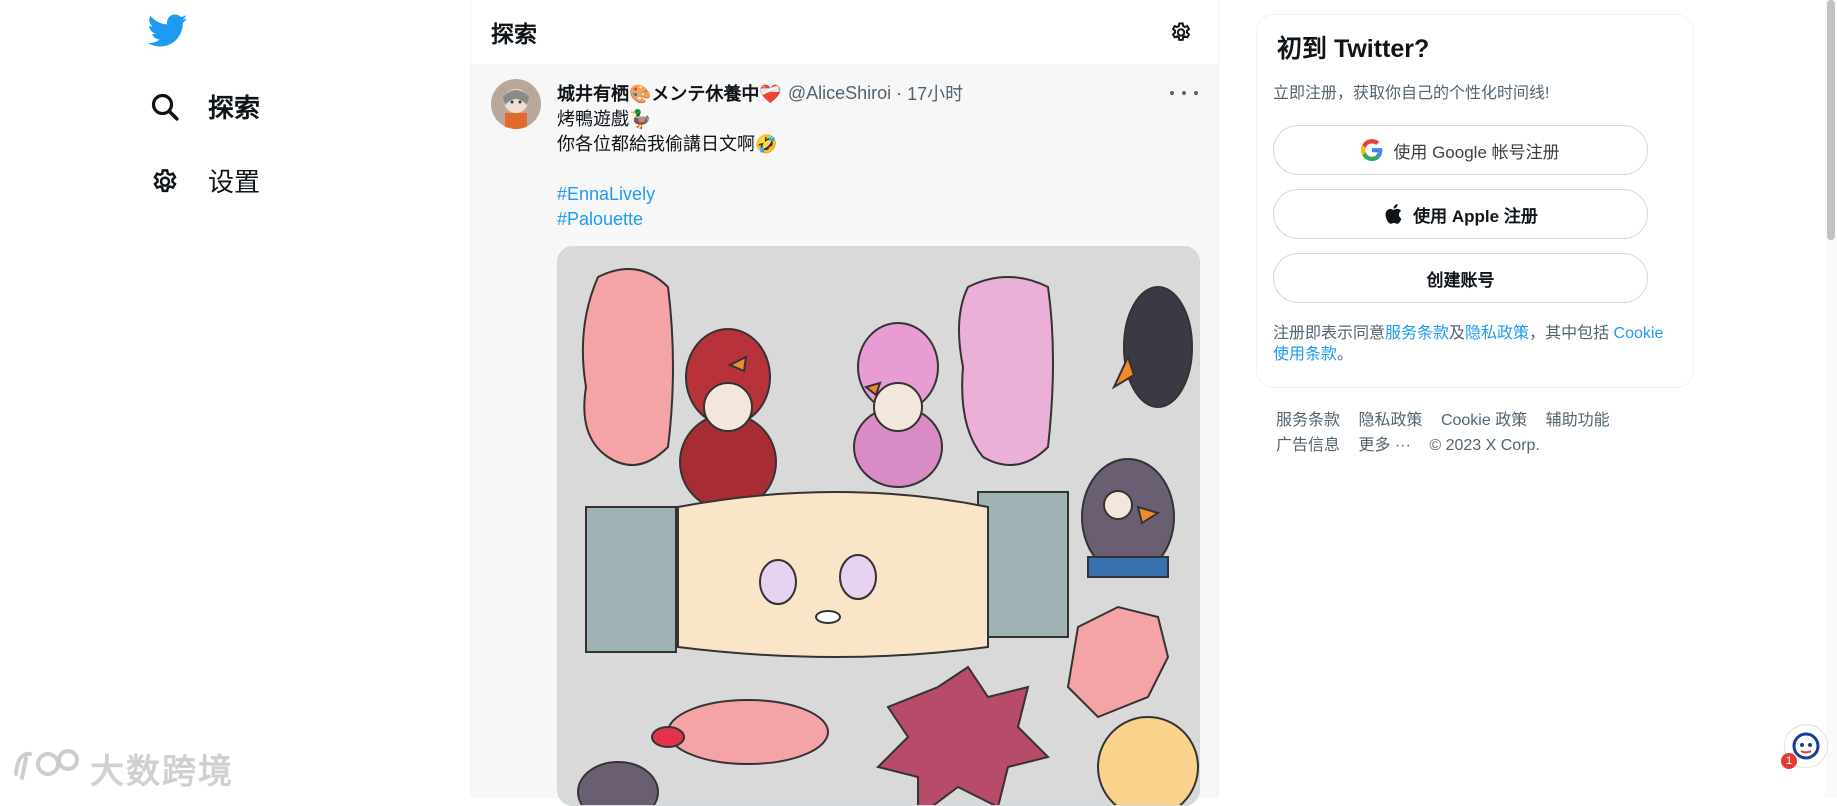 The image size is (1837, 806). I want to click on create-account-button: 创建账号, so click(1460, 278).